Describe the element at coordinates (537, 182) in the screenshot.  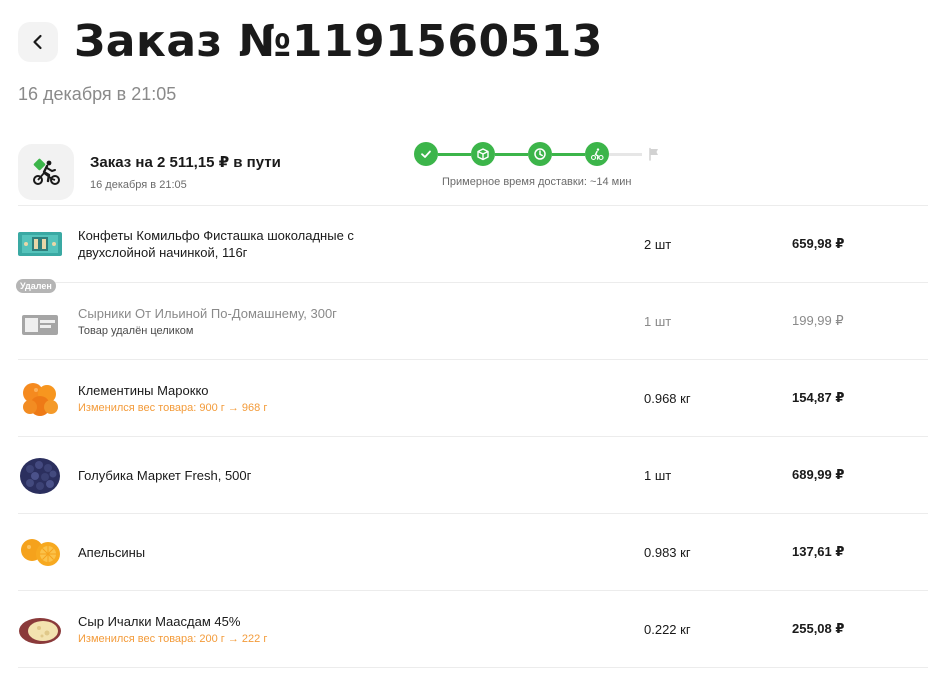
I see `delivery-eta: Примерное время доставки: ~14 мин` at that location.